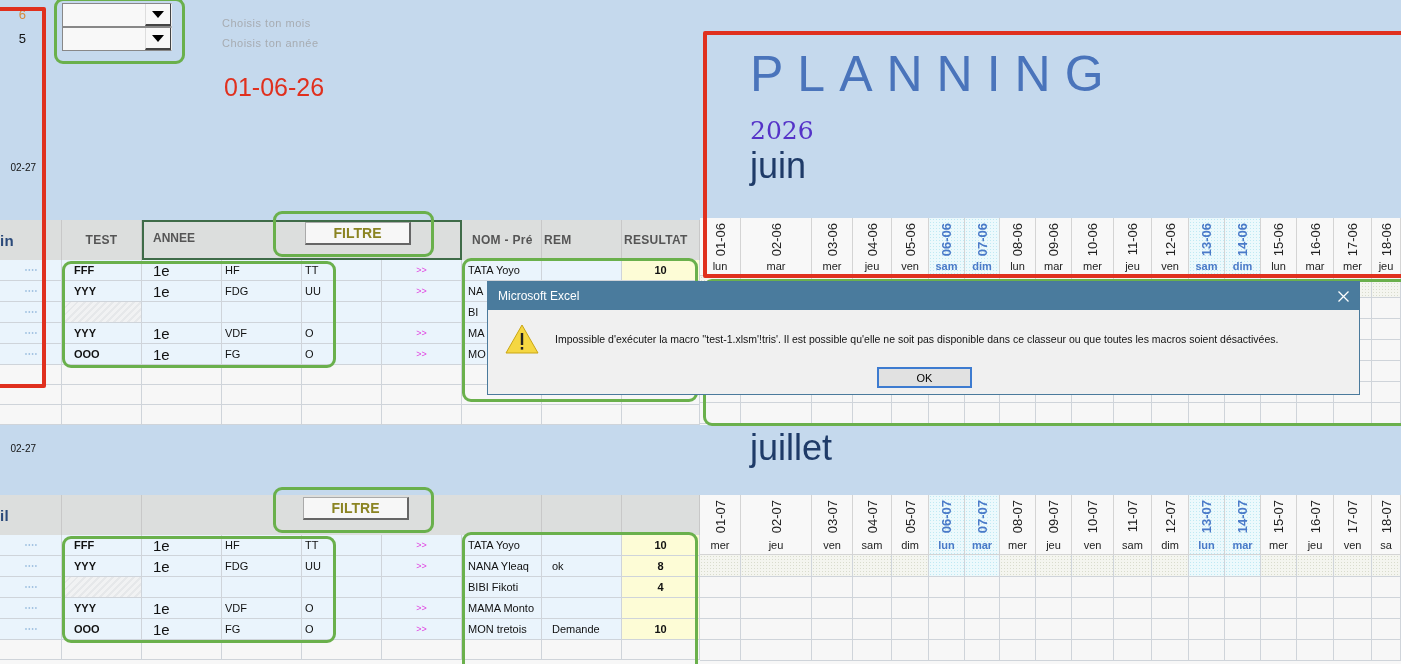 Image resolution: width=1401 pixels, height=664 pixels. I want to click on day-header: 11-07 sam, so click(1133, 525).